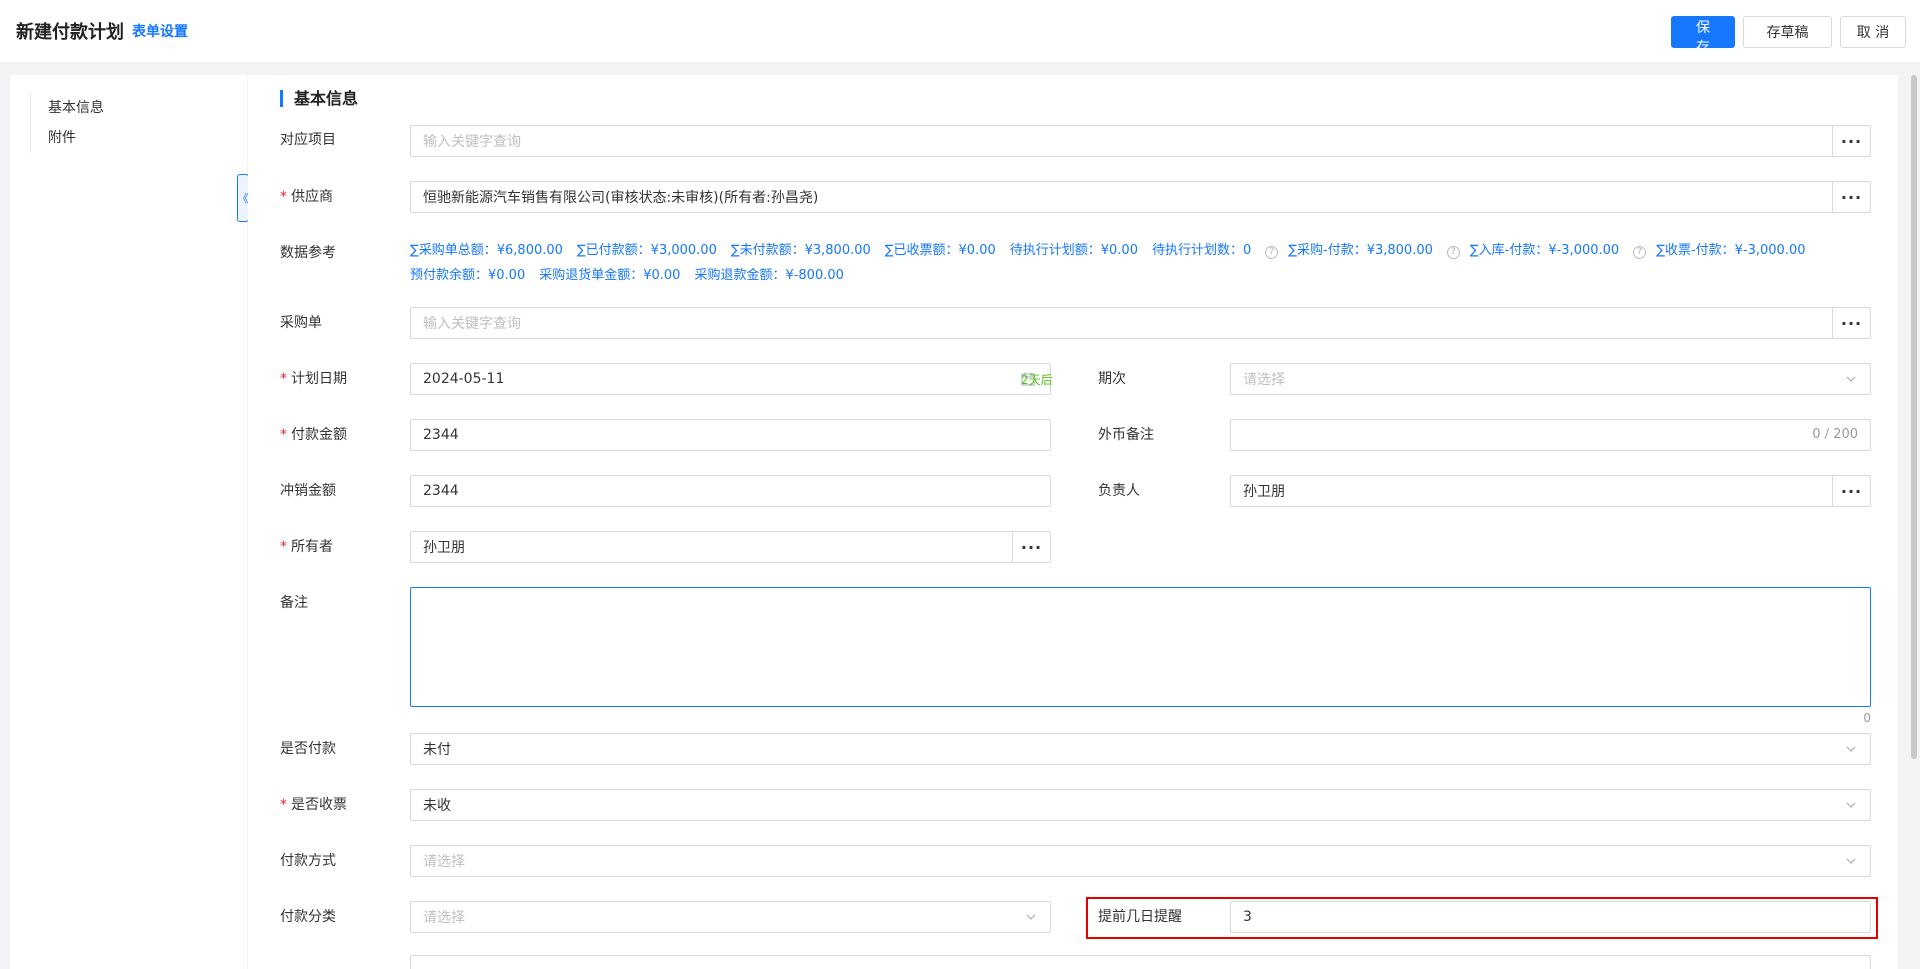 This screenshot has width=1920, height=969. What do you see at coordinates (1140, 197) in the screenshot?
I see `supplier-input: 恒驰新能源汽车销售有限公司(审核状态:未审核)(所有者:孙昌尧) ···` at bounding box center [1140, 197].